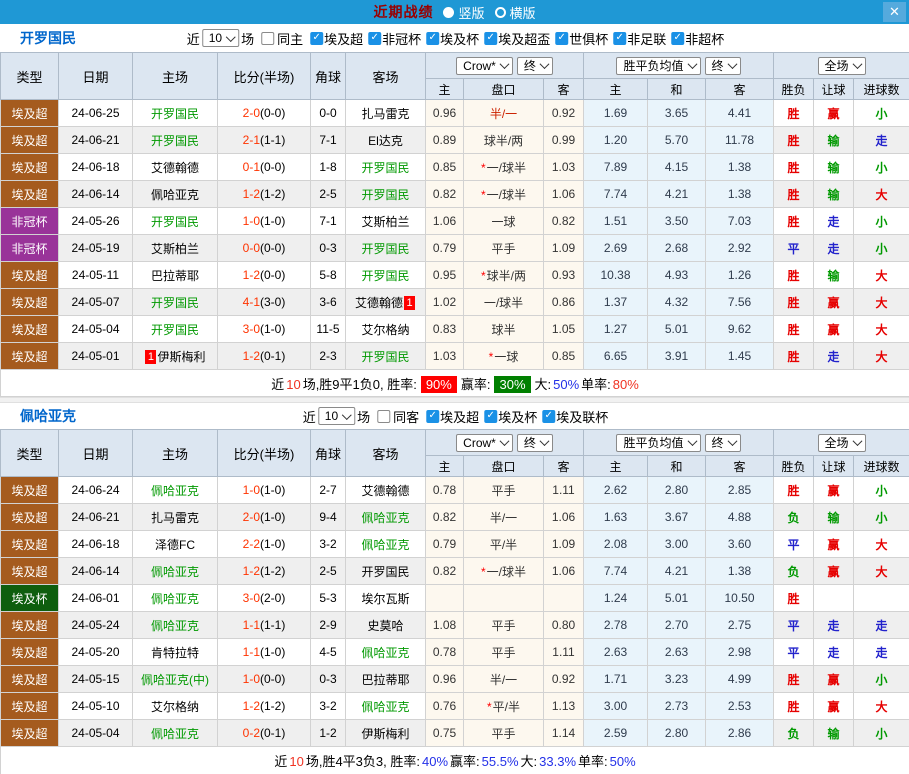 The image size is (909, 774). Describe the element at coordinates (793, 140) in the screenshot. I see `result-wdl-text: 胜` at that location.